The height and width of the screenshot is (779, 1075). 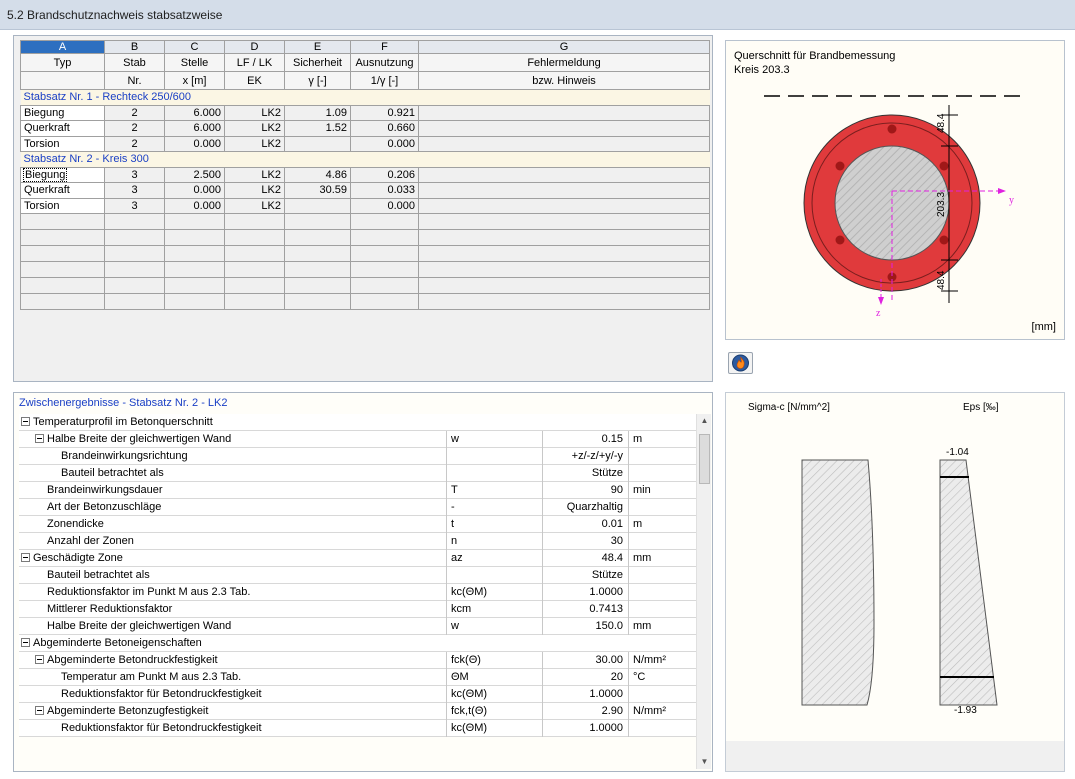 What do you see at coordinates (384, 128) in the screenshot?
I see `cell-ausnutzung: 0.660` at bounding box center [384, 128].